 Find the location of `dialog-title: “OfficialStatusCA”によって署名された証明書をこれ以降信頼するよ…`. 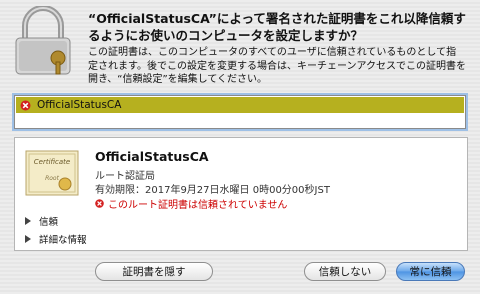

dialog-title: “OfficialStatusCA”によって署名された証明書をこれ以降信頼するよ… is located at coordinates (277, 27).